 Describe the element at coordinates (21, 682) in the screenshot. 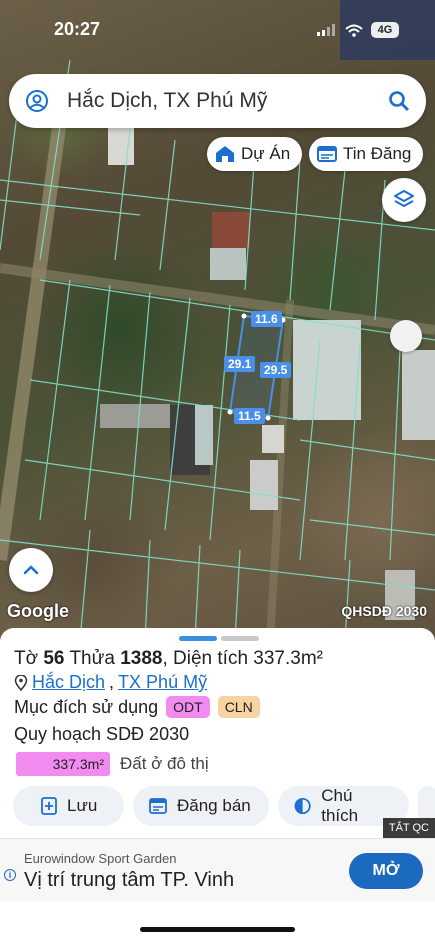

I see `location-pin-icon` at that location.